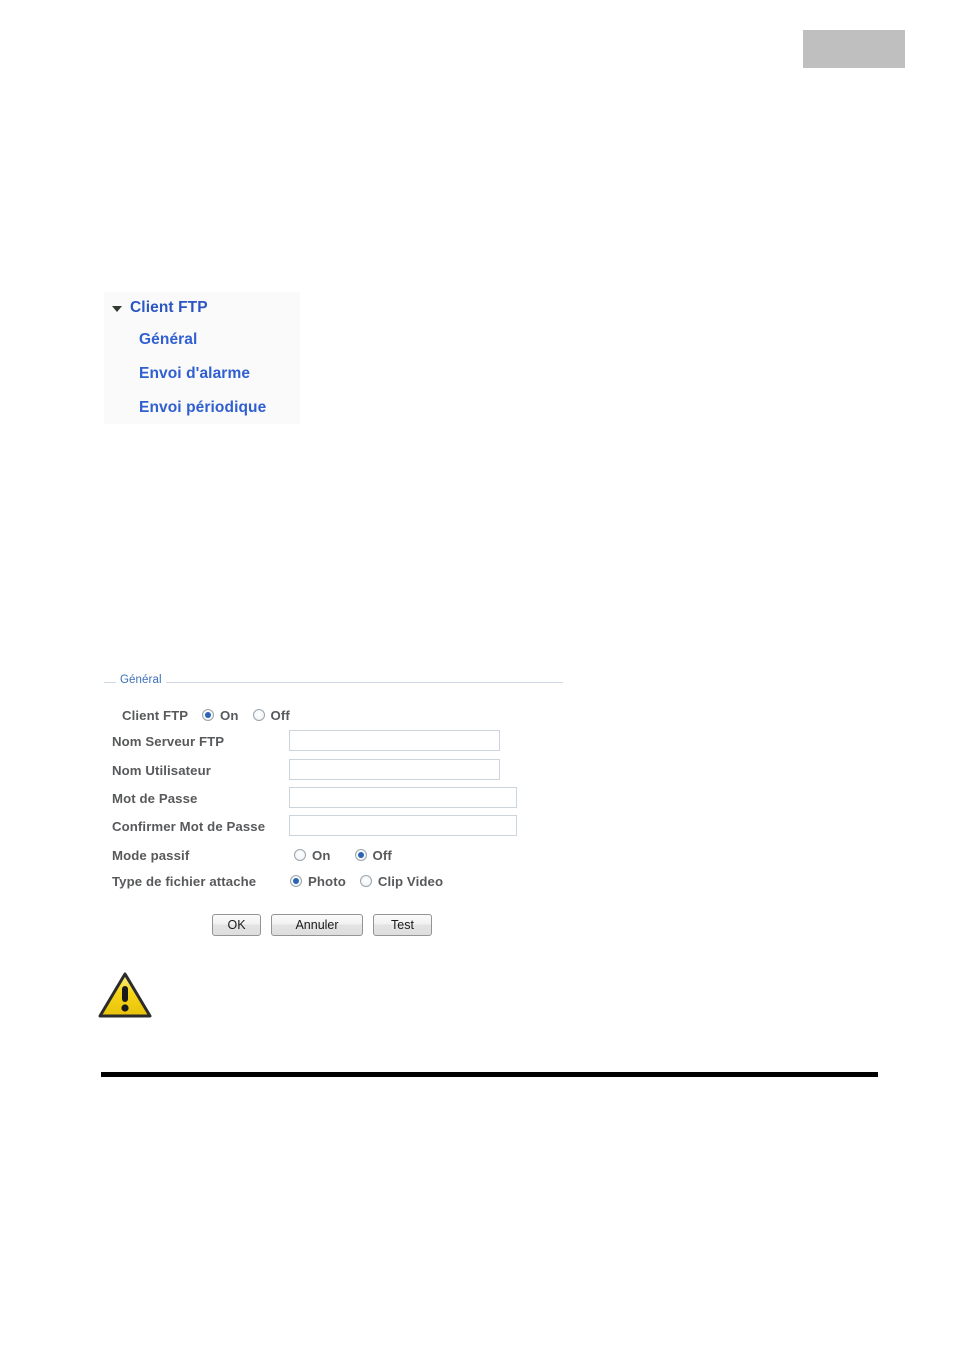 This screenshot has width=954, height=1350. I want to click on sidebar-item-client-ftp: Client FTP, so click(160, 308).